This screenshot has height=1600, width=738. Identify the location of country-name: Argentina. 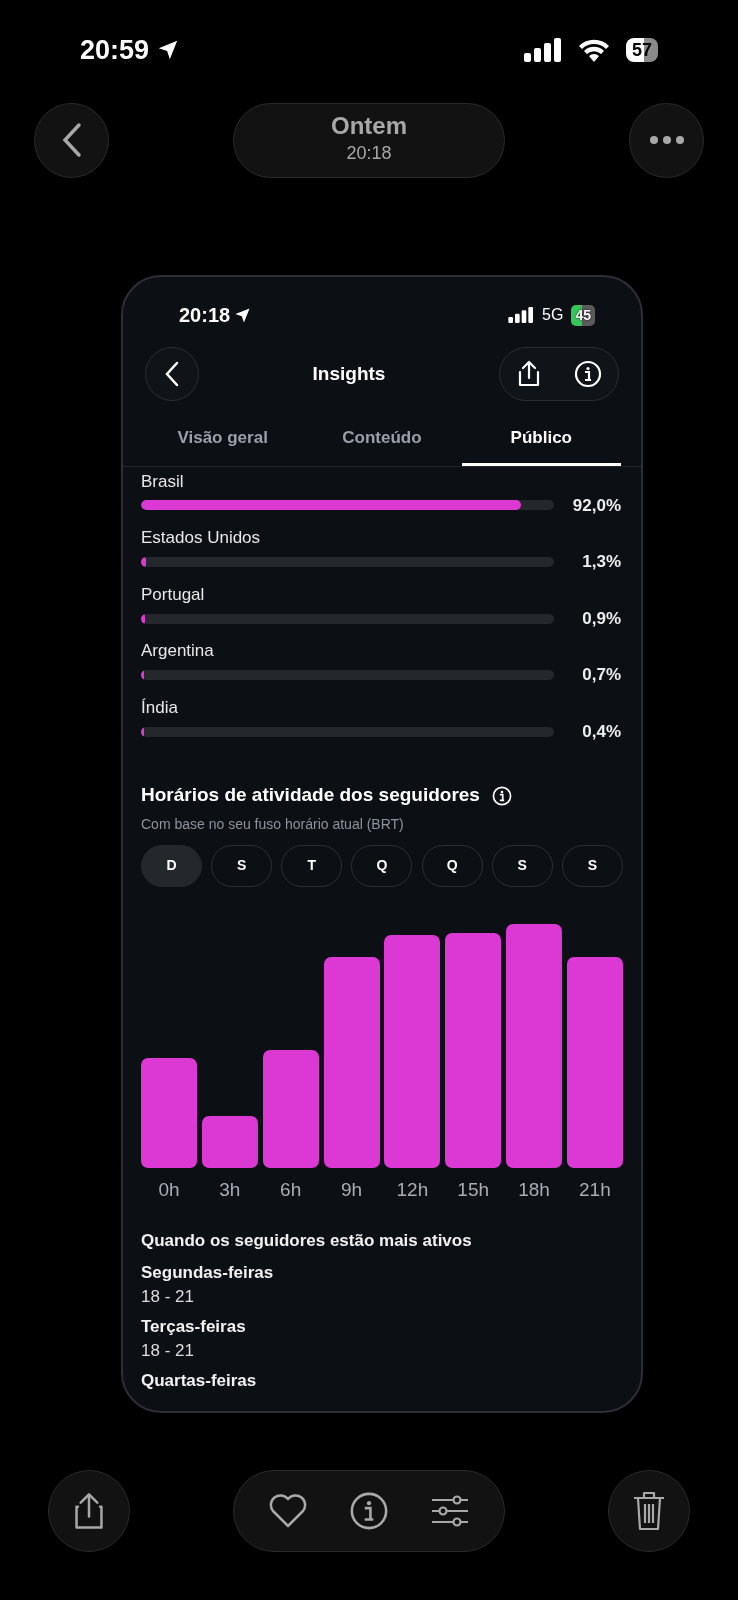
(178, 651).